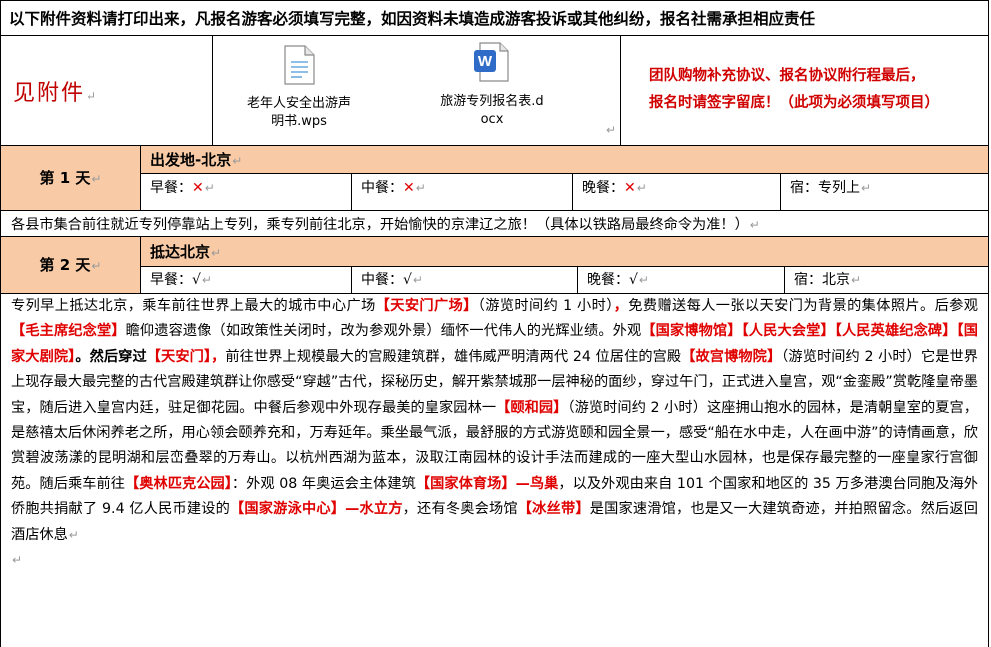 Image resolution: width=991 pixels, height=647 pixels. What do you see at coordinates (426, 306) in the screenshot?
I see `highlight-tiananmen-square: 【天安门广场】` at bounding box center [426, 306].